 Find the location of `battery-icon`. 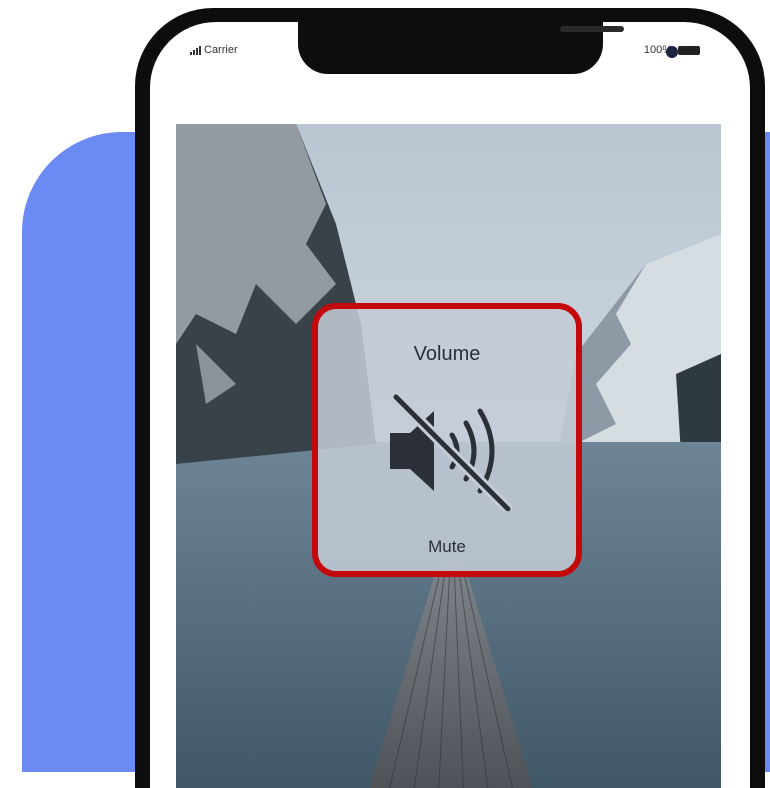

battery-icon is located at coordinates (689, 50).